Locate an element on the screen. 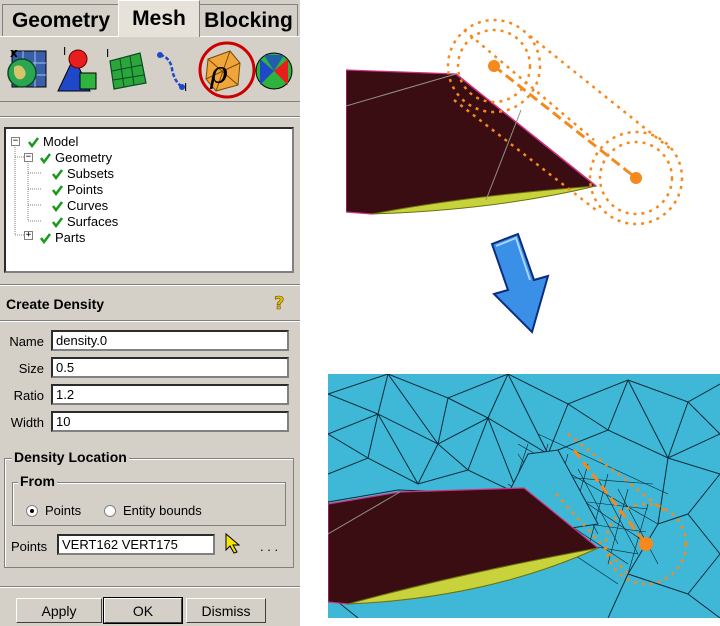 The image size is (720, 626). surface-mesh-setup-icon: I is located at coordinates (127, 70).